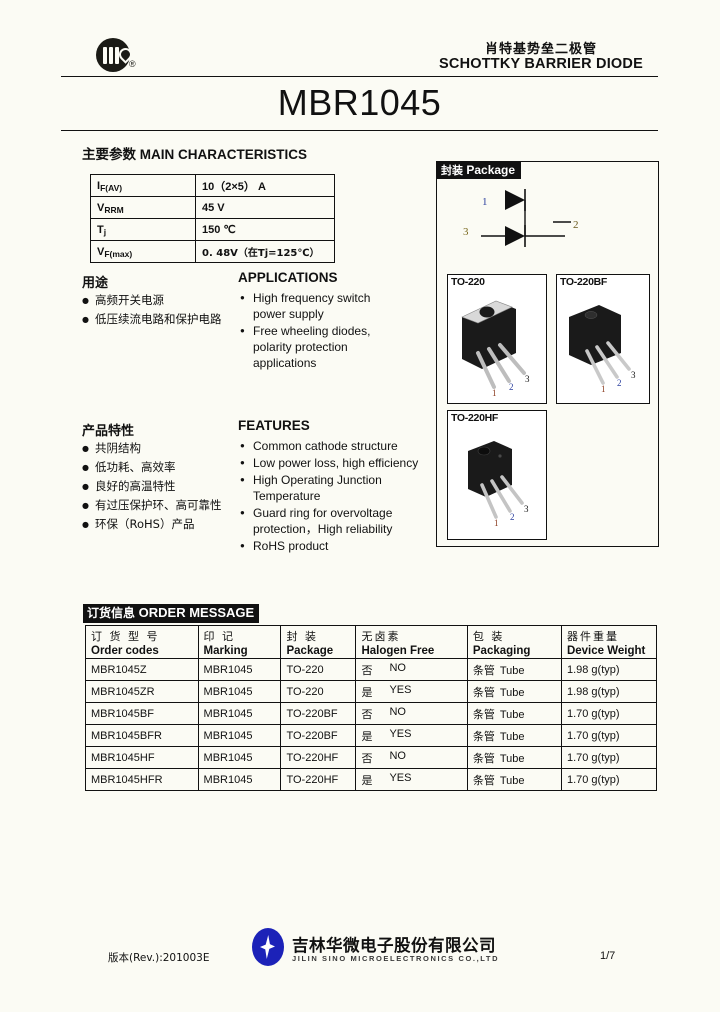 Image resolution: width=720 pixels, height=1012 pixels. What do you see at coordinates (394, 945) in the screenshot?
I see `footer-company-name-cn: 吉林华微电子股份有限公司` at bounding box center [394, 945].